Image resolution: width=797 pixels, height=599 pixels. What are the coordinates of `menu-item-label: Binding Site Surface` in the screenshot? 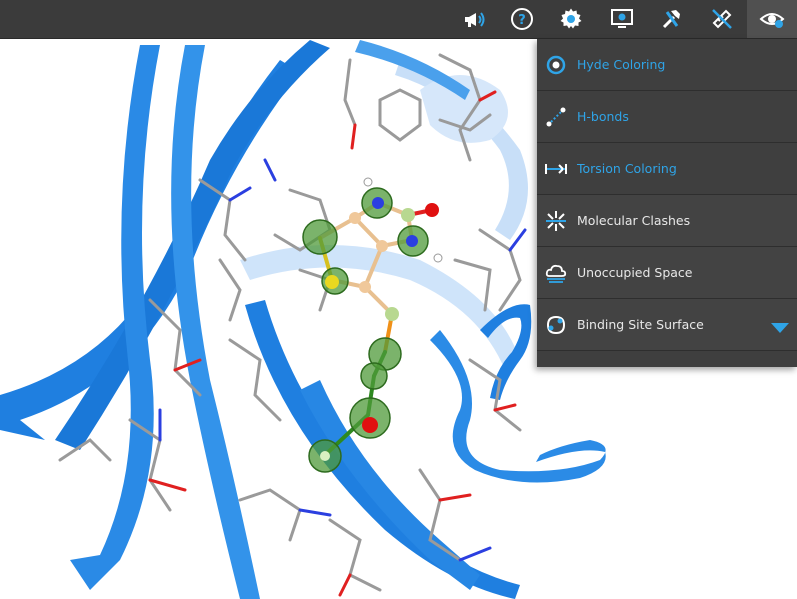 It's located at (640, 324).